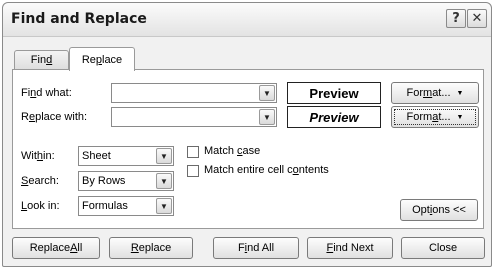  What do you see at coordinates (41, 59) in the screenshot?
I see `tab-find: Fin d` at bounding box center [41, 59].